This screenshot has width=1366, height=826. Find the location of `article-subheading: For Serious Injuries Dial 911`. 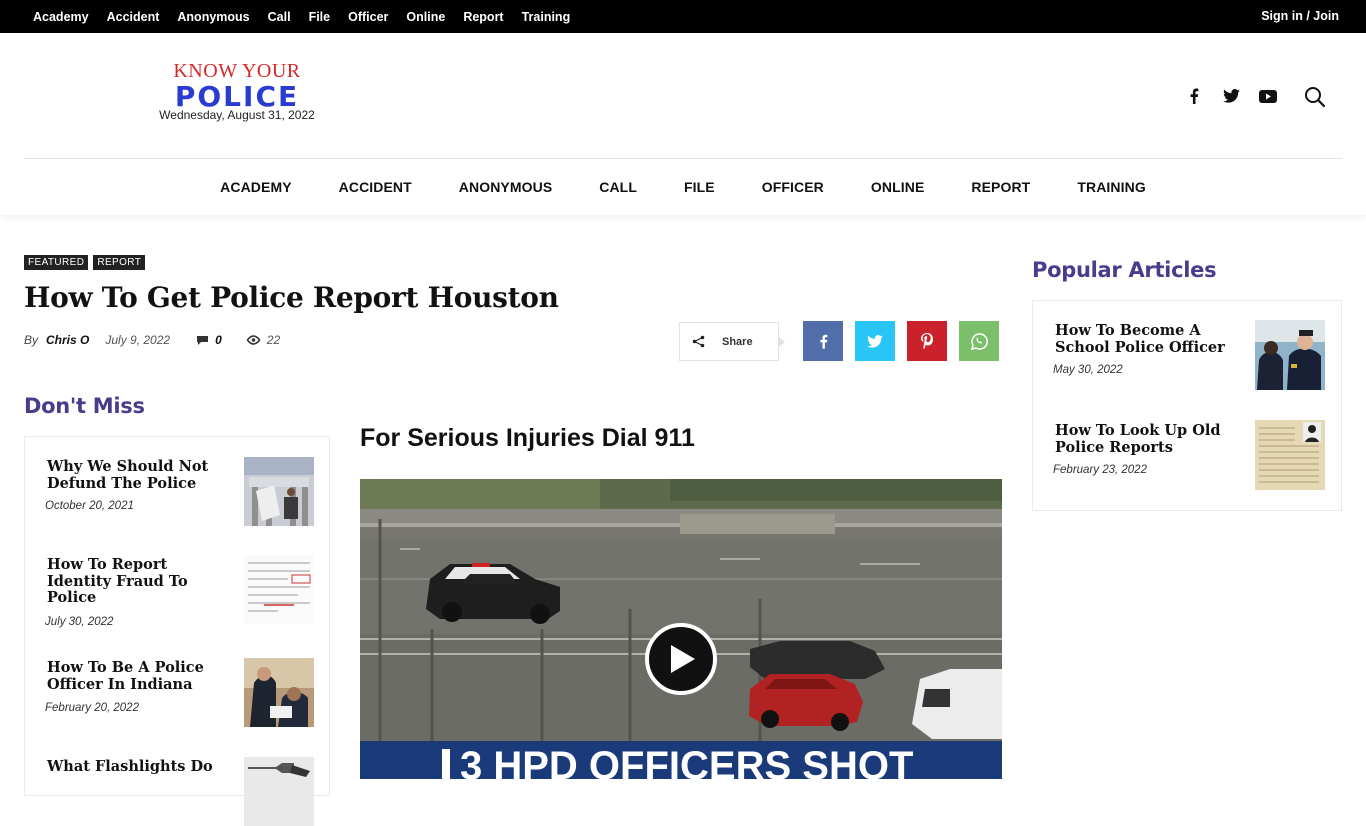

article-subheading: For Serious Injuries Dial 911 is located at coordinates (527, 438).